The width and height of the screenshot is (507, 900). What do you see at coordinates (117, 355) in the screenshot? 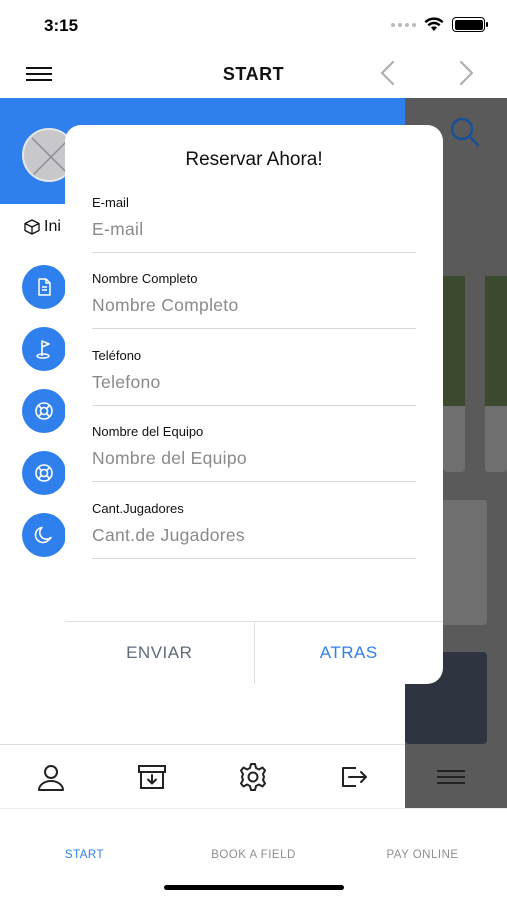
I see `phone-label: Teléfono` at bounding box center [117, 355].